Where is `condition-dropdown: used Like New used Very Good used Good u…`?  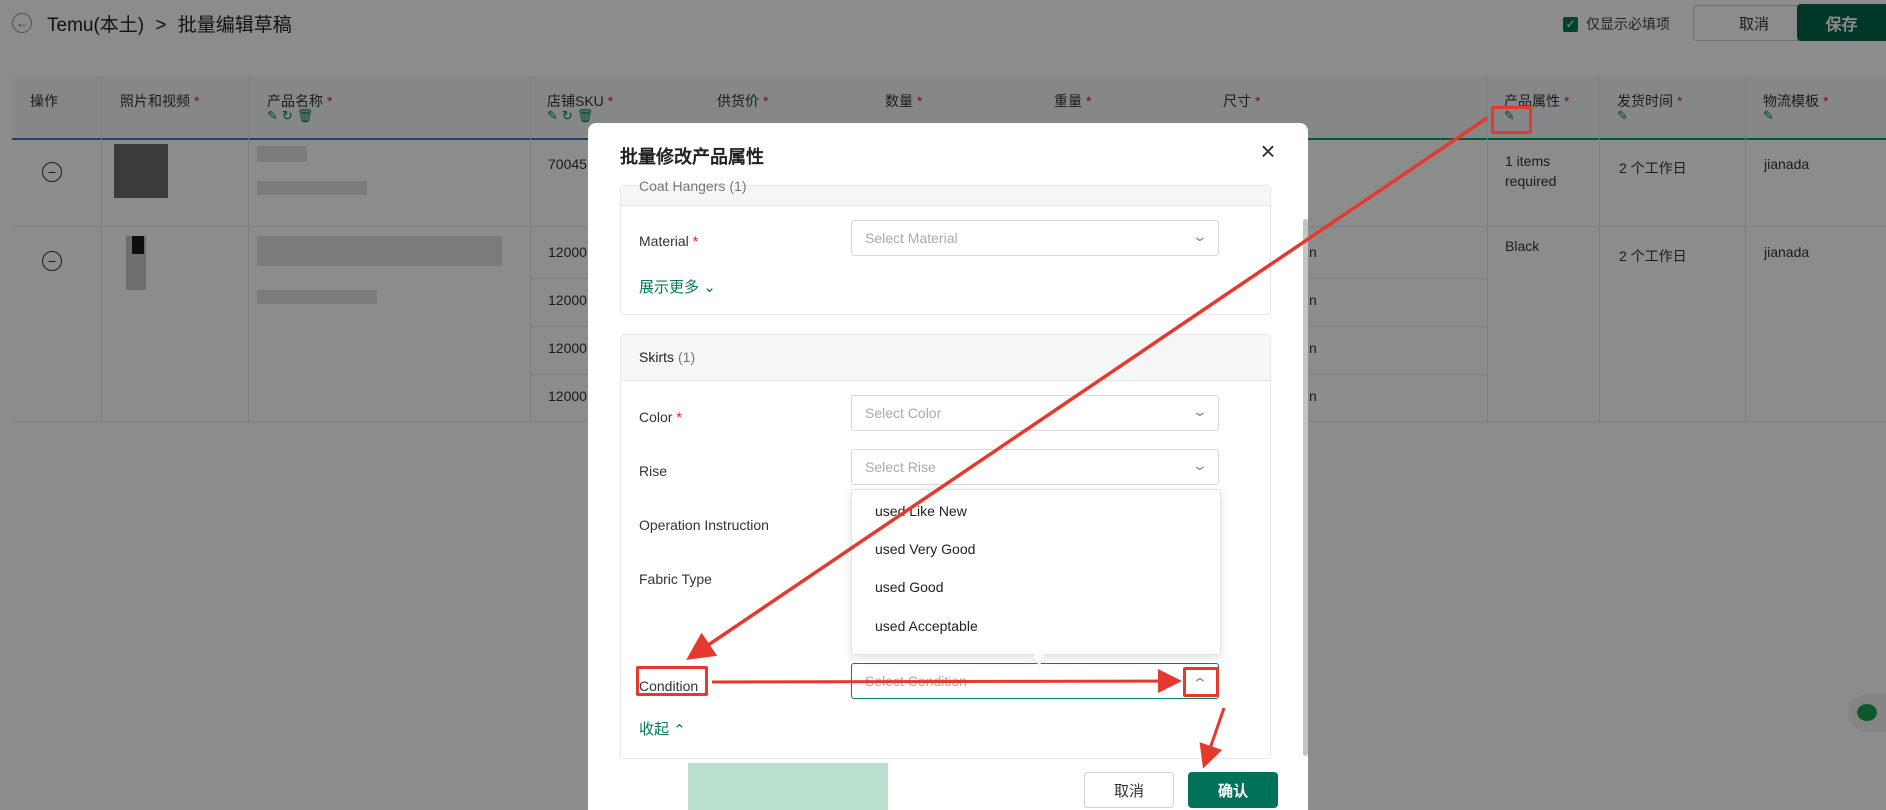 condition-dropdown: used Like New used Very Good used Good u… is located at coordinates (1036, 577).